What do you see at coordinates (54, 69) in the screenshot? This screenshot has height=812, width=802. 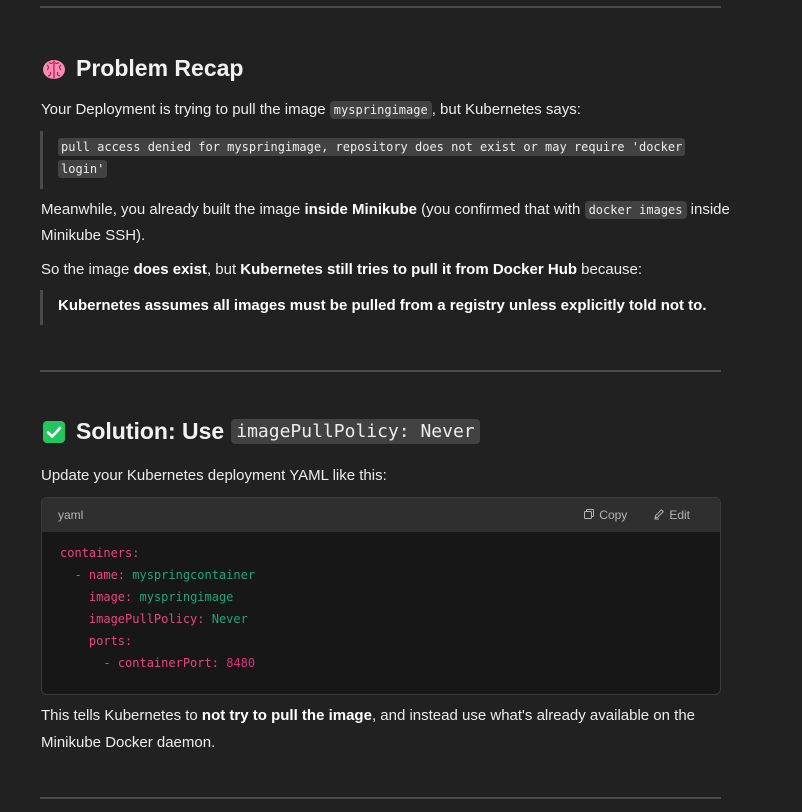 I see `brain-icon` at bounding box center [54, 69].